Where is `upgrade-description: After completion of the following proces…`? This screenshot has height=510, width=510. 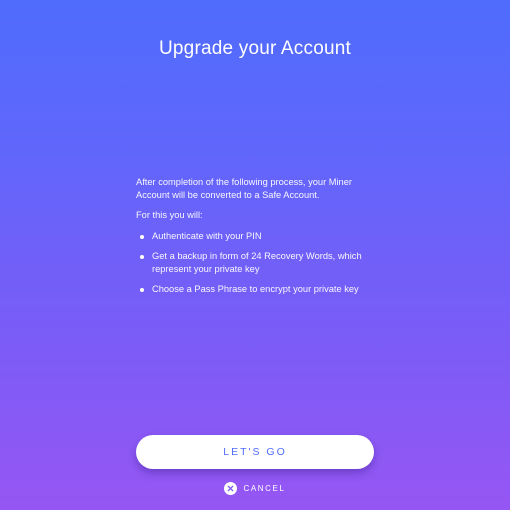
upgrade-description: After completion of the following proces… is located at coordinates (261, 240).